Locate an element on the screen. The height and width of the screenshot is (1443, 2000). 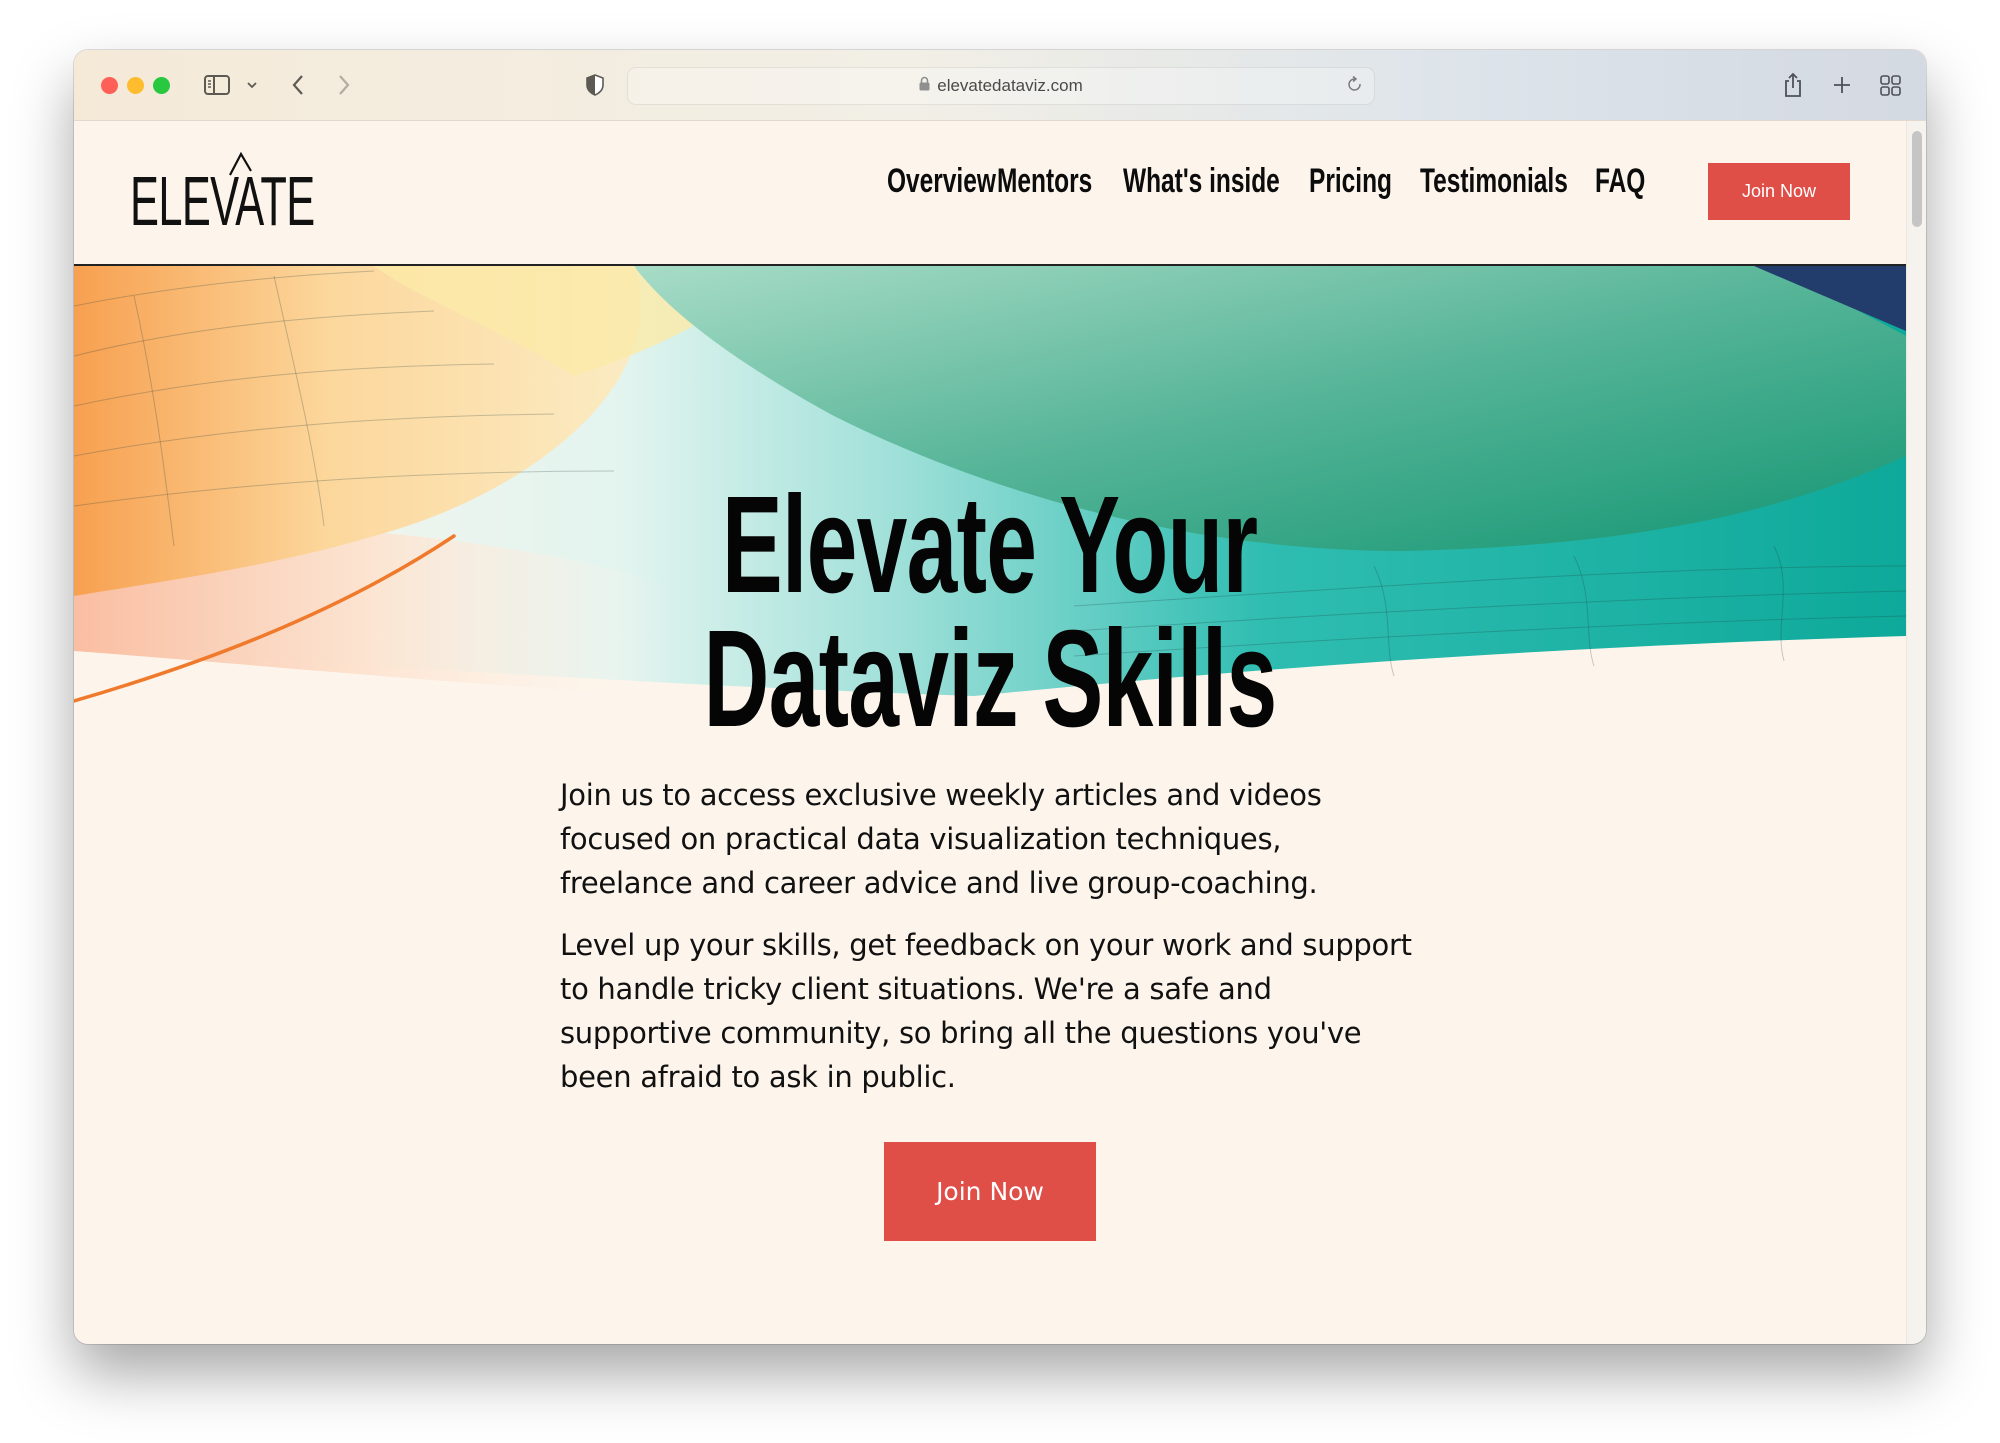
chevron-down-icon is located at coordinates (252, 85).